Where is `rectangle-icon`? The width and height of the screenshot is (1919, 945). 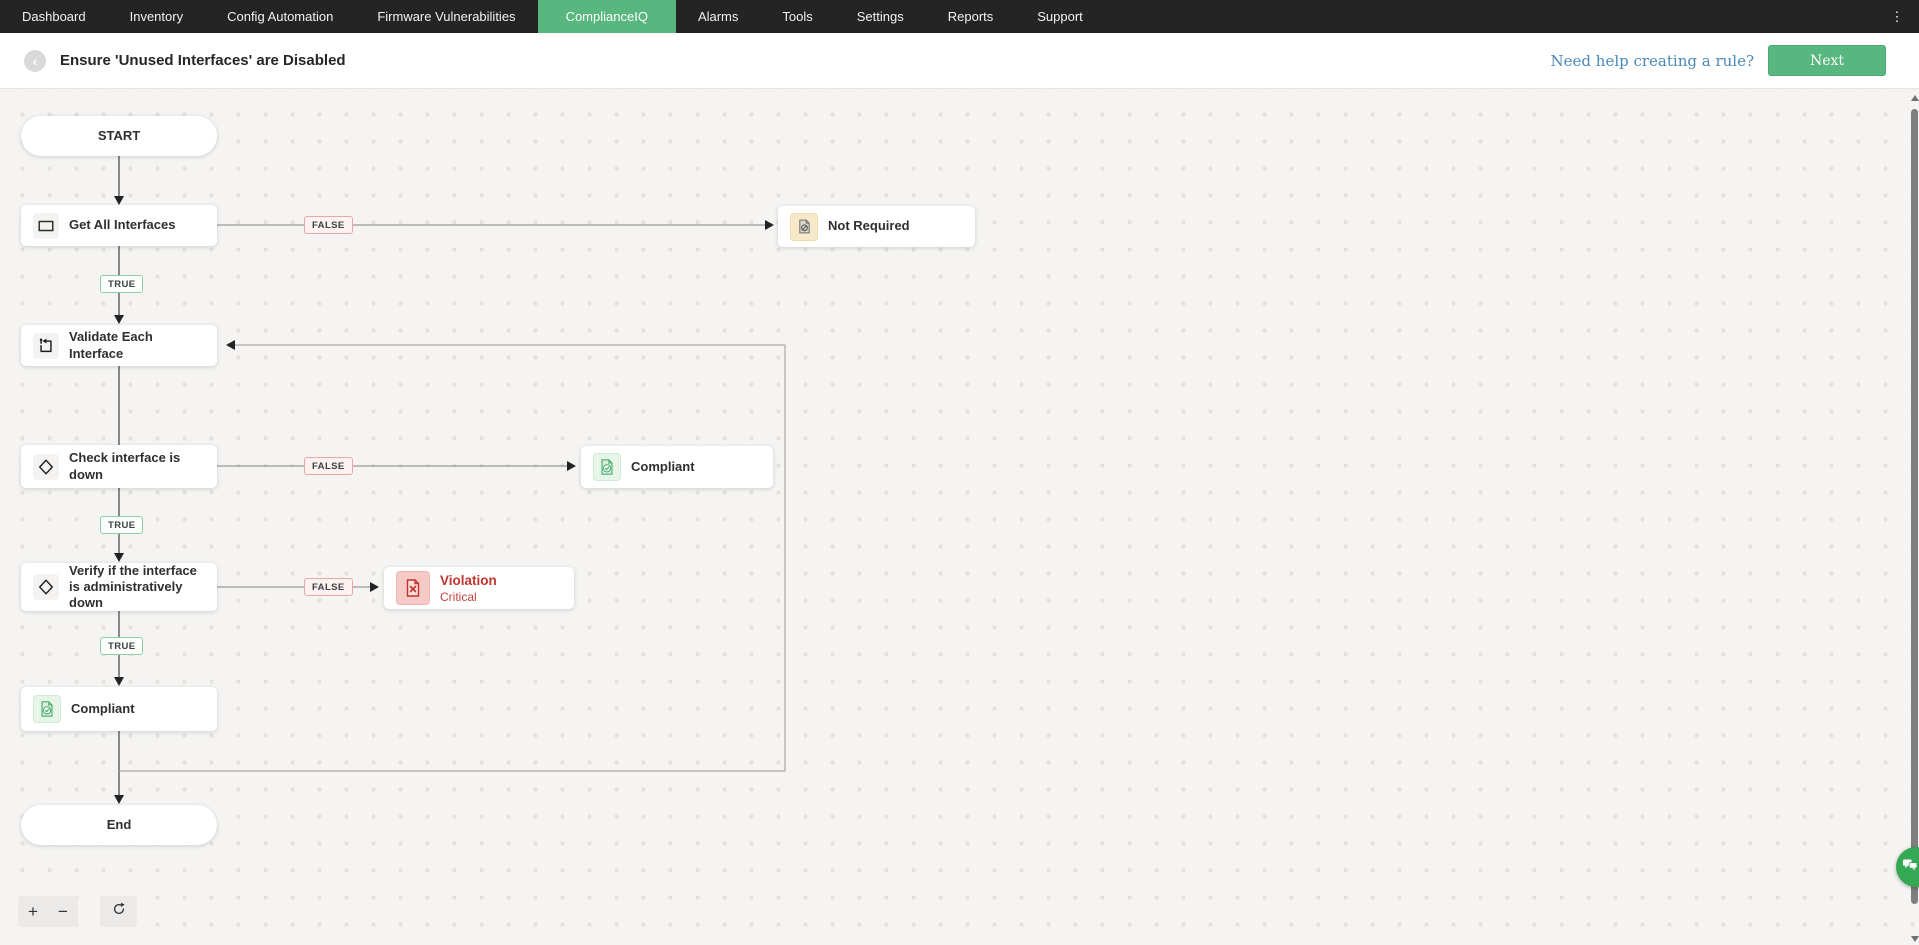
rectangle-icon is located at coordinates (46, 225).